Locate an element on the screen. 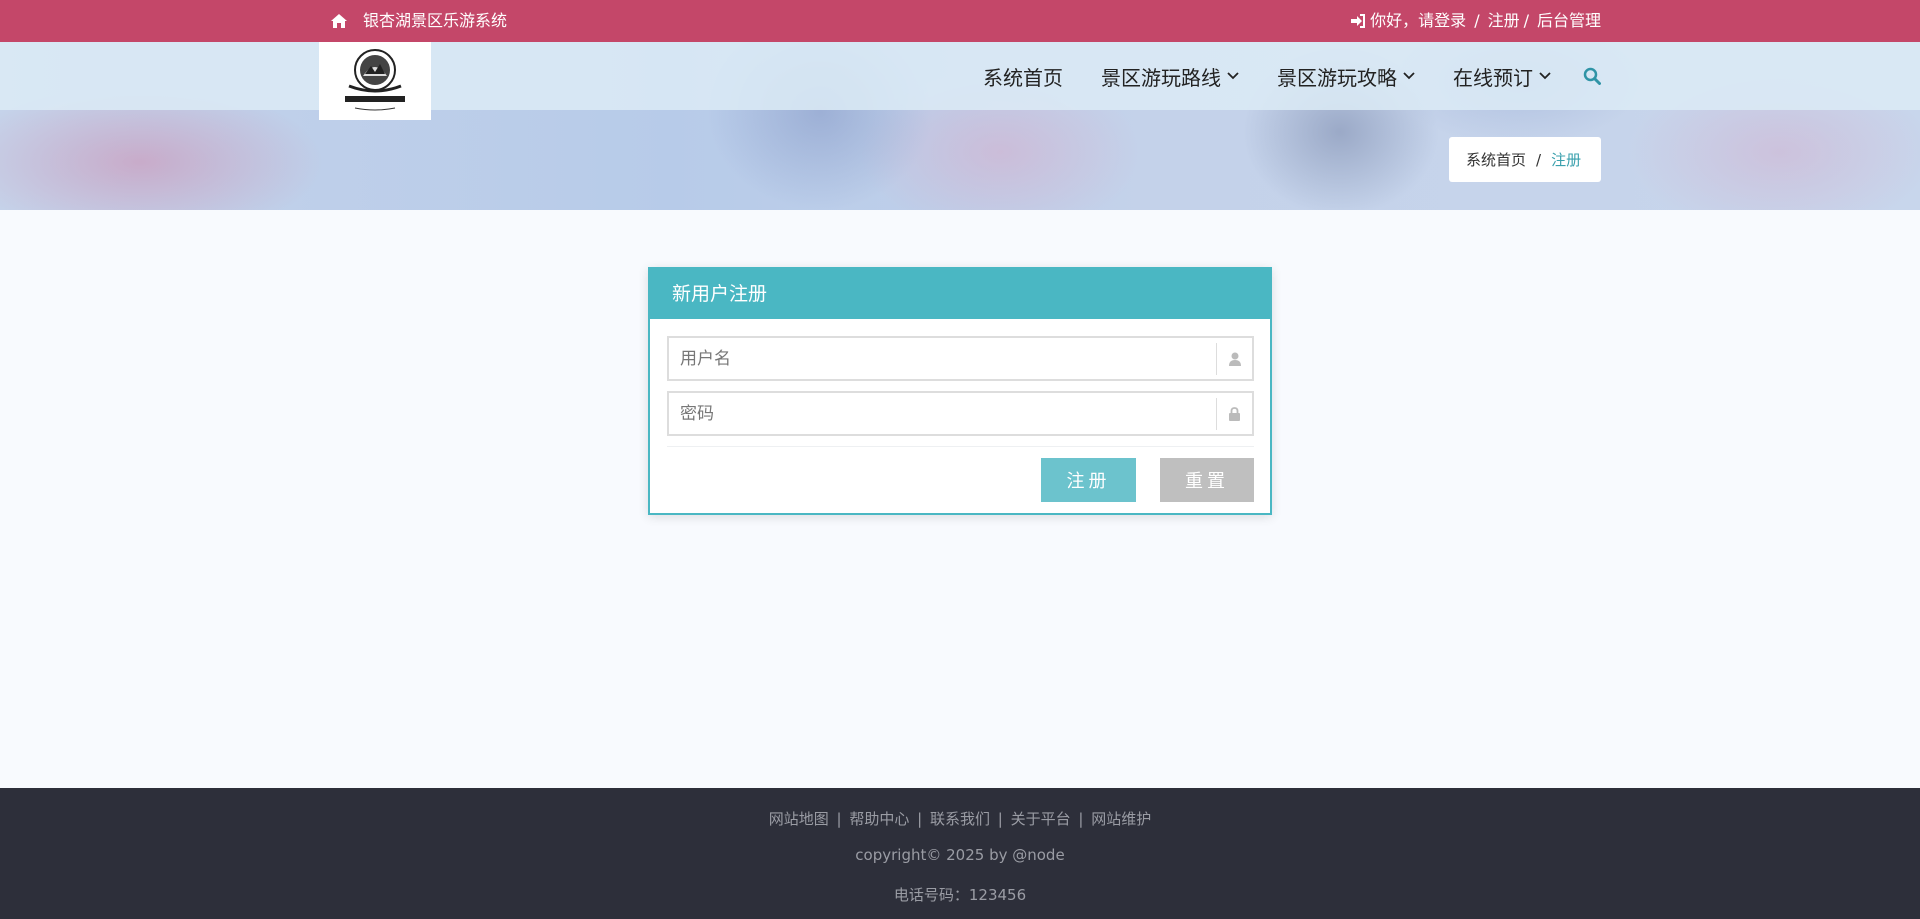 This screenshot has height=919, width=1920. logo-emblem-icon is located at coordinates (375, 80).